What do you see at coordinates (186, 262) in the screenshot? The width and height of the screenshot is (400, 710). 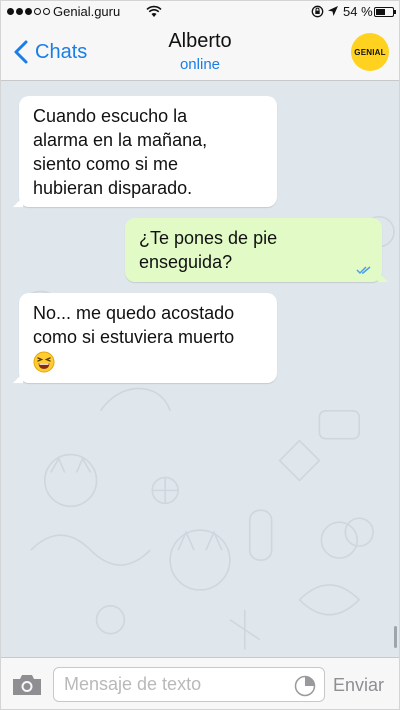 I see `message-line: enseguida?` at bounding box center [186, 262].